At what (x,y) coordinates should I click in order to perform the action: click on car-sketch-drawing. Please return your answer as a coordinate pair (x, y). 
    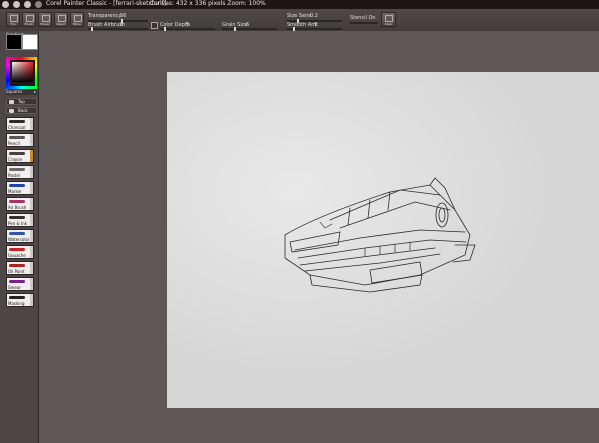
    Looking at the image, I should click on (380, 235).